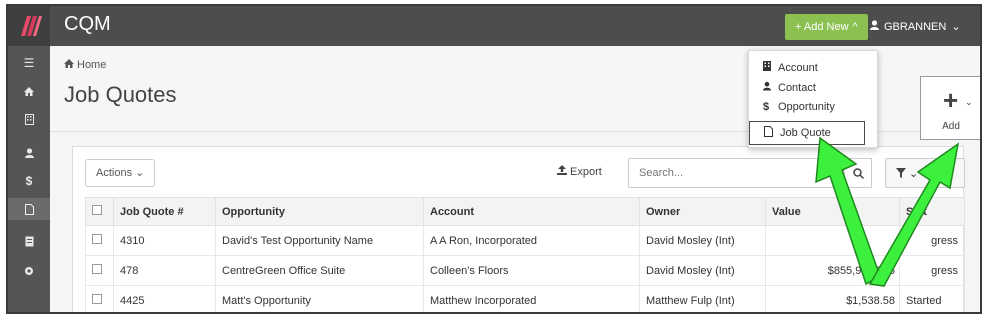 This screenshot has width=989, height=321. What do you see at coordinates (832, 298) in the screenshot?
I see `value-cell: $1,538.58` at bounding box center [832, 298].